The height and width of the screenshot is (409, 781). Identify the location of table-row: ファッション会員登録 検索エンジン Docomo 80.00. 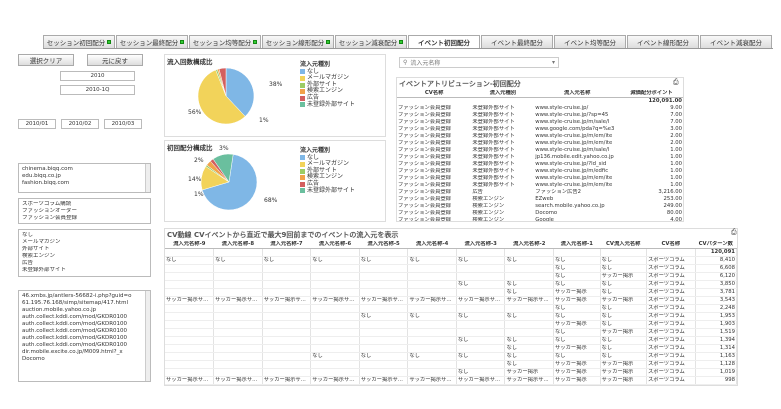
(540, 213).